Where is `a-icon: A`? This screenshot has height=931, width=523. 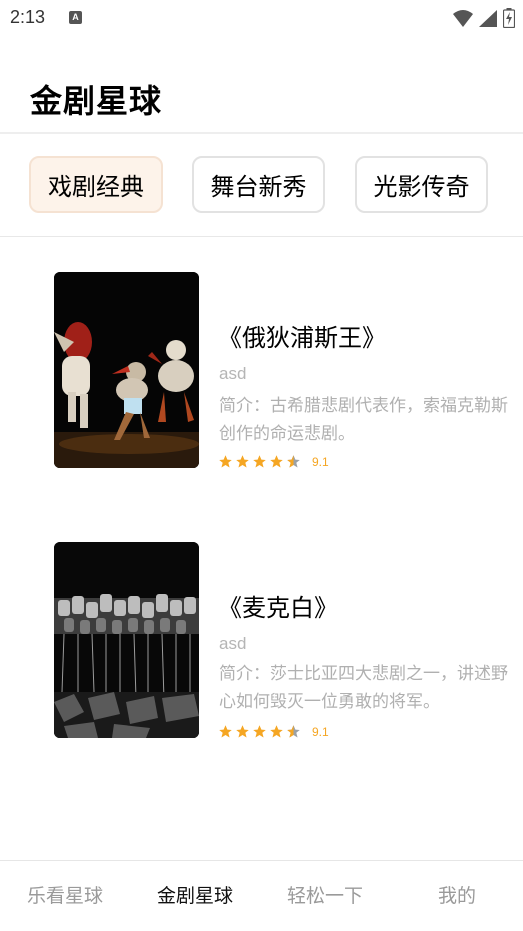 a-icon: A is located at coordinates (75, 17).